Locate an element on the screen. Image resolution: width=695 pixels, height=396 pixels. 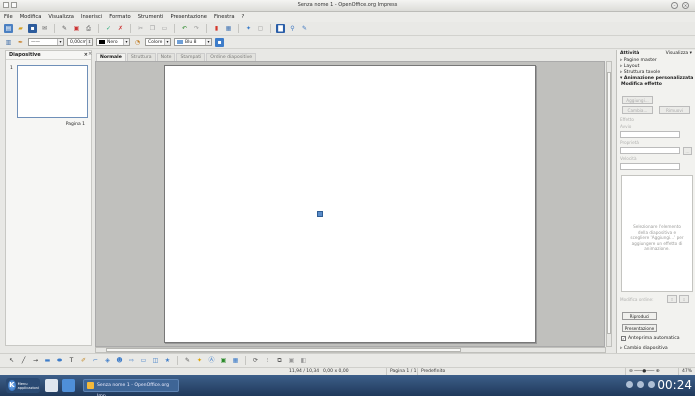
tab-note: Note is located at coordinates (166, 57).